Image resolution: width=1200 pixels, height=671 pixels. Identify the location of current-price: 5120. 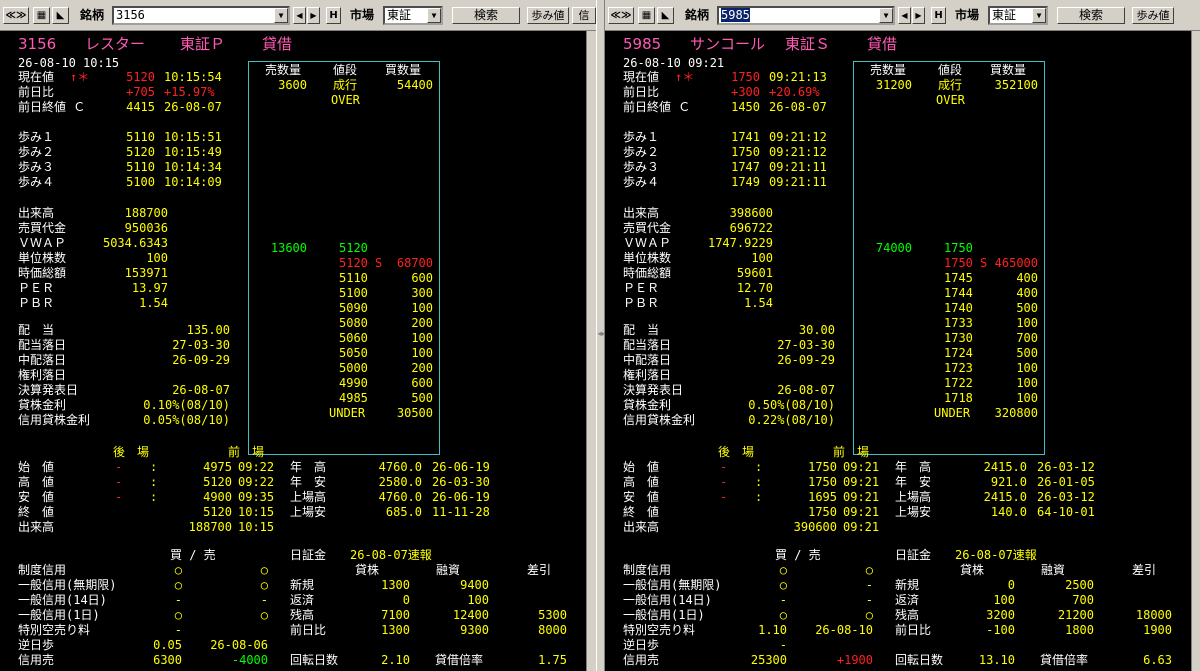
(140, 77).